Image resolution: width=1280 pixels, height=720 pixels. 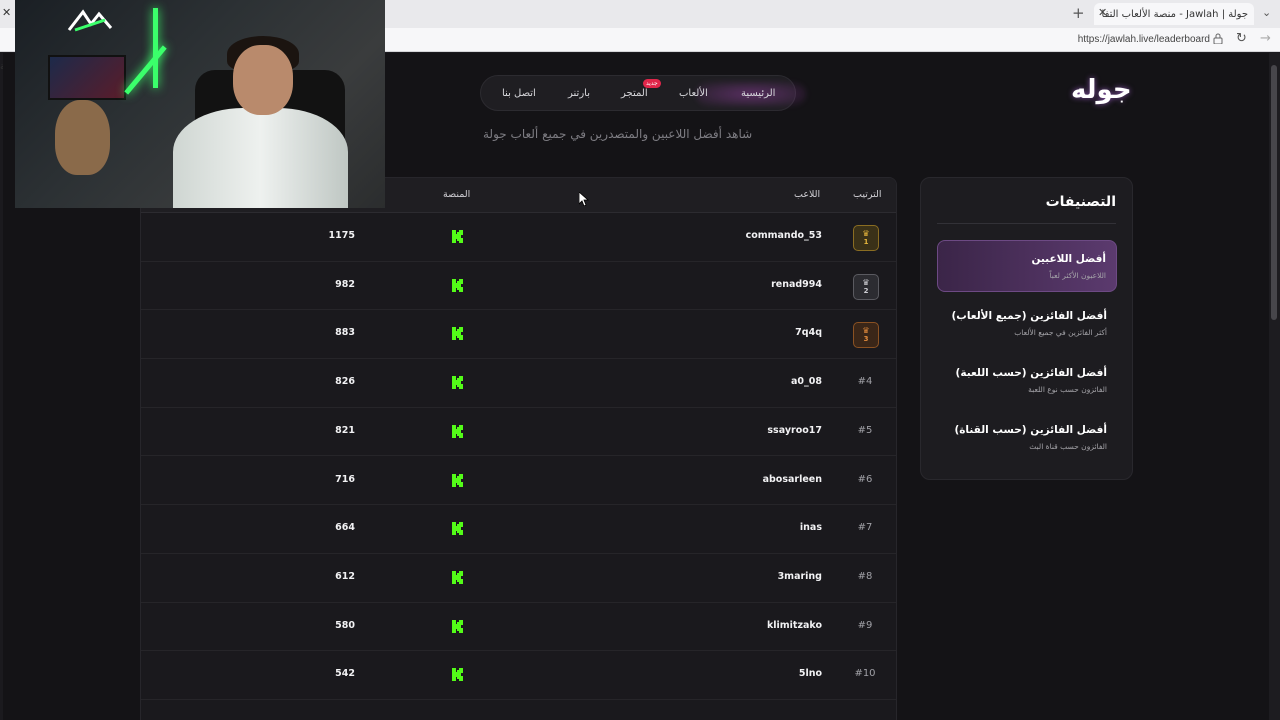 What do you see at coordinates (1030, 430) in the screenshot?
I see `category-name: أفضل الفائزين (حسب القناة)` at bounding box center [1030, 430].